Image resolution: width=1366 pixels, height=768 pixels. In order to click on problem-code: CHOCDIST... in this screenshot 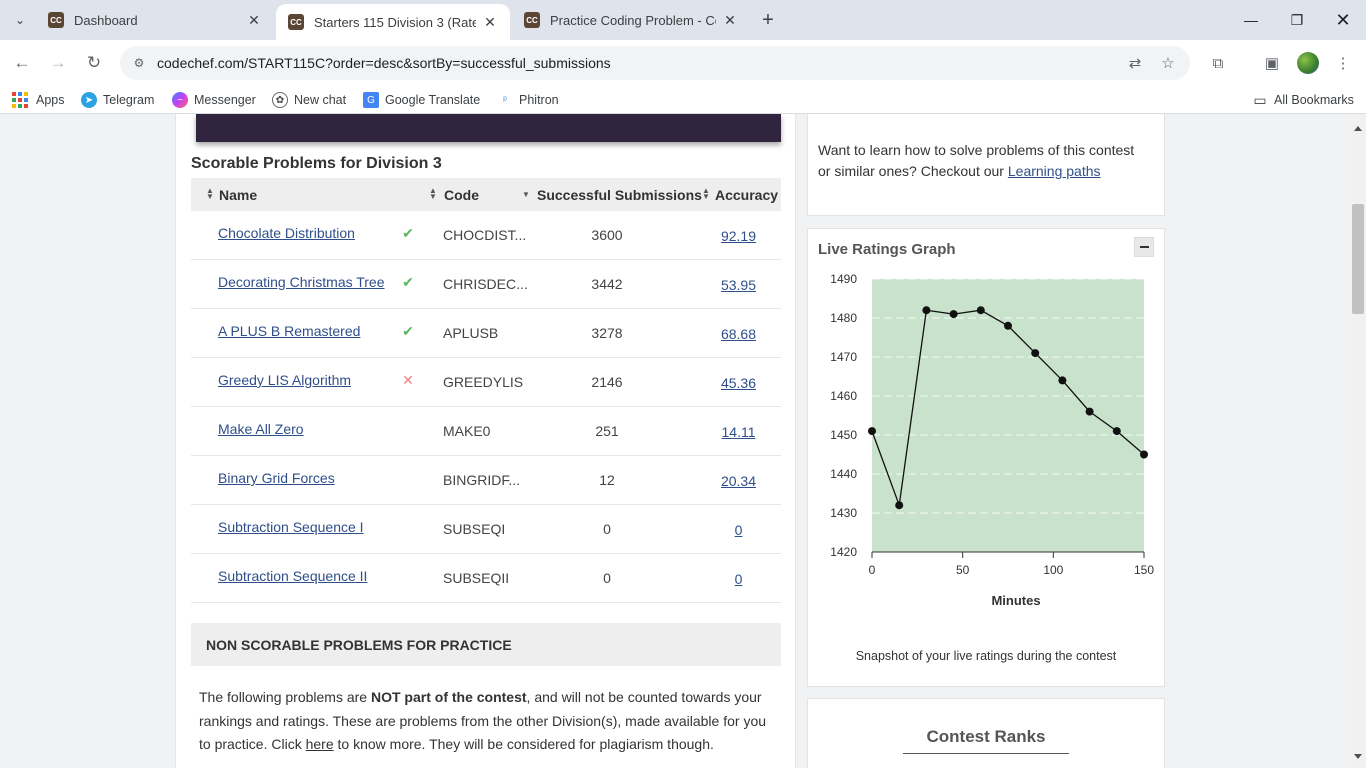, I will do `click(485, 235)`.